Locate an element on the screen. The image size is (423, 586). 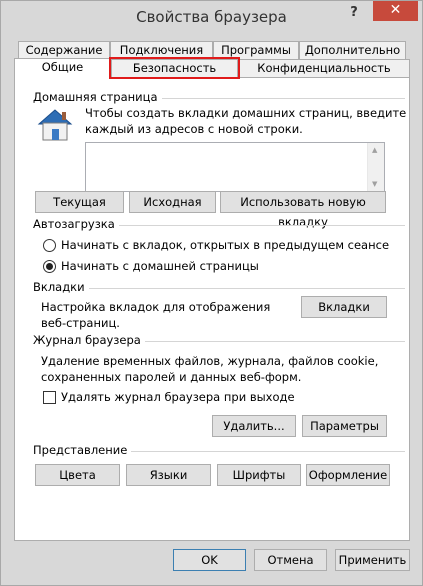
home-page-group-label: Домашняя страница is located at coordinates (97, 97).